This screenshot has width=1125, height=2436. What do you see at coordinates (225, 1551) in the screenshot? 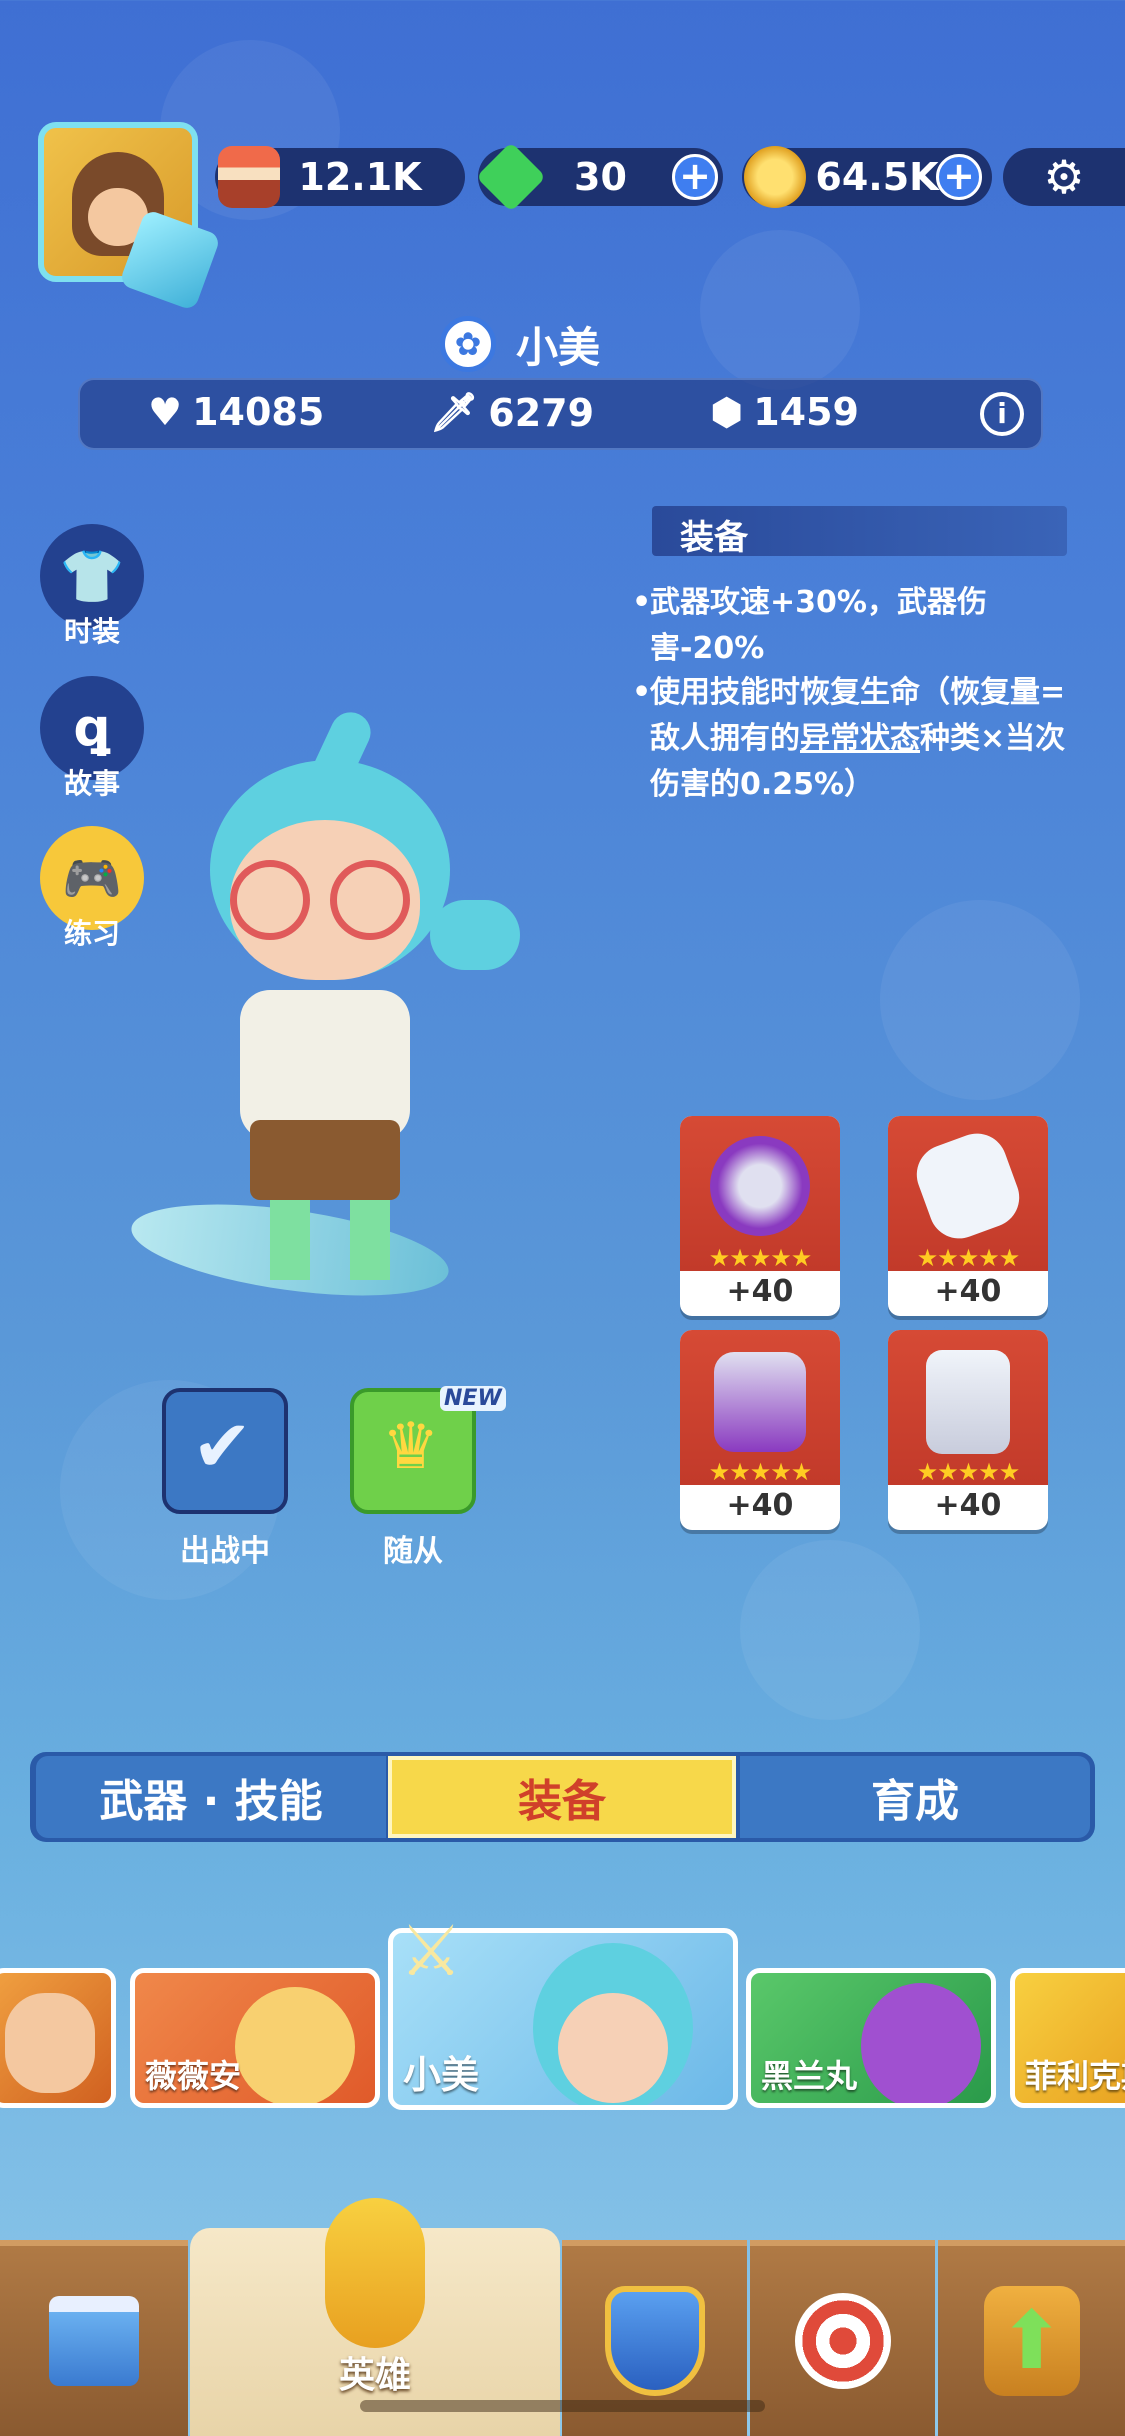
I see `deploy-label: 出战中` at bounding box center [225, 1551].